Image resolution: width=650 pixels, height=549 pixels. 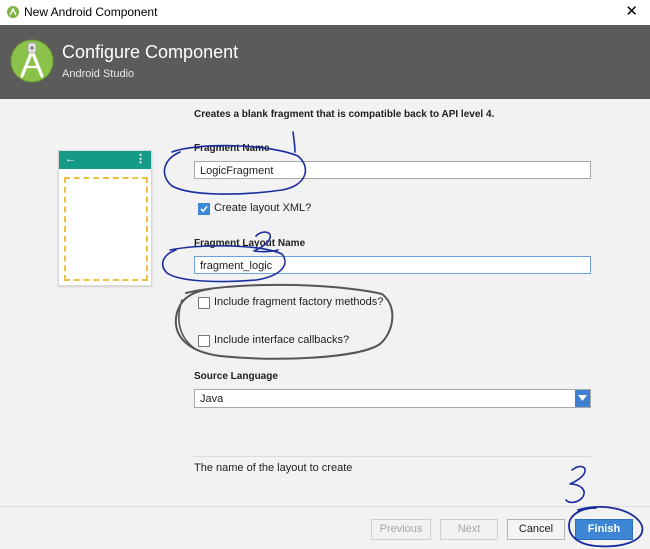 What do you see at coordinates (273, 468) in the screenshot?
I see `field-hint: The name of the layout to create` at bounding box center [273, 468].